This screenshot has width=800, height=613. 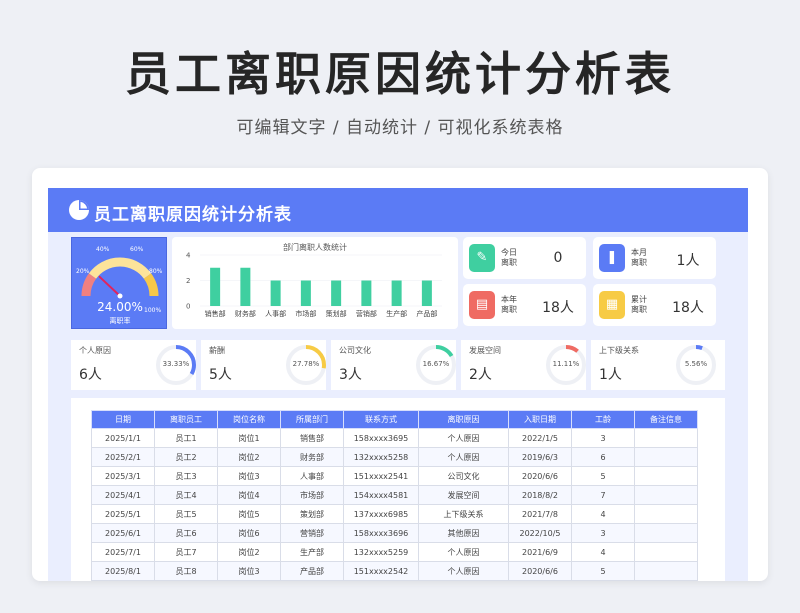 I want to click on table-cell: 2018/8/2, so click(x=540, y=495).